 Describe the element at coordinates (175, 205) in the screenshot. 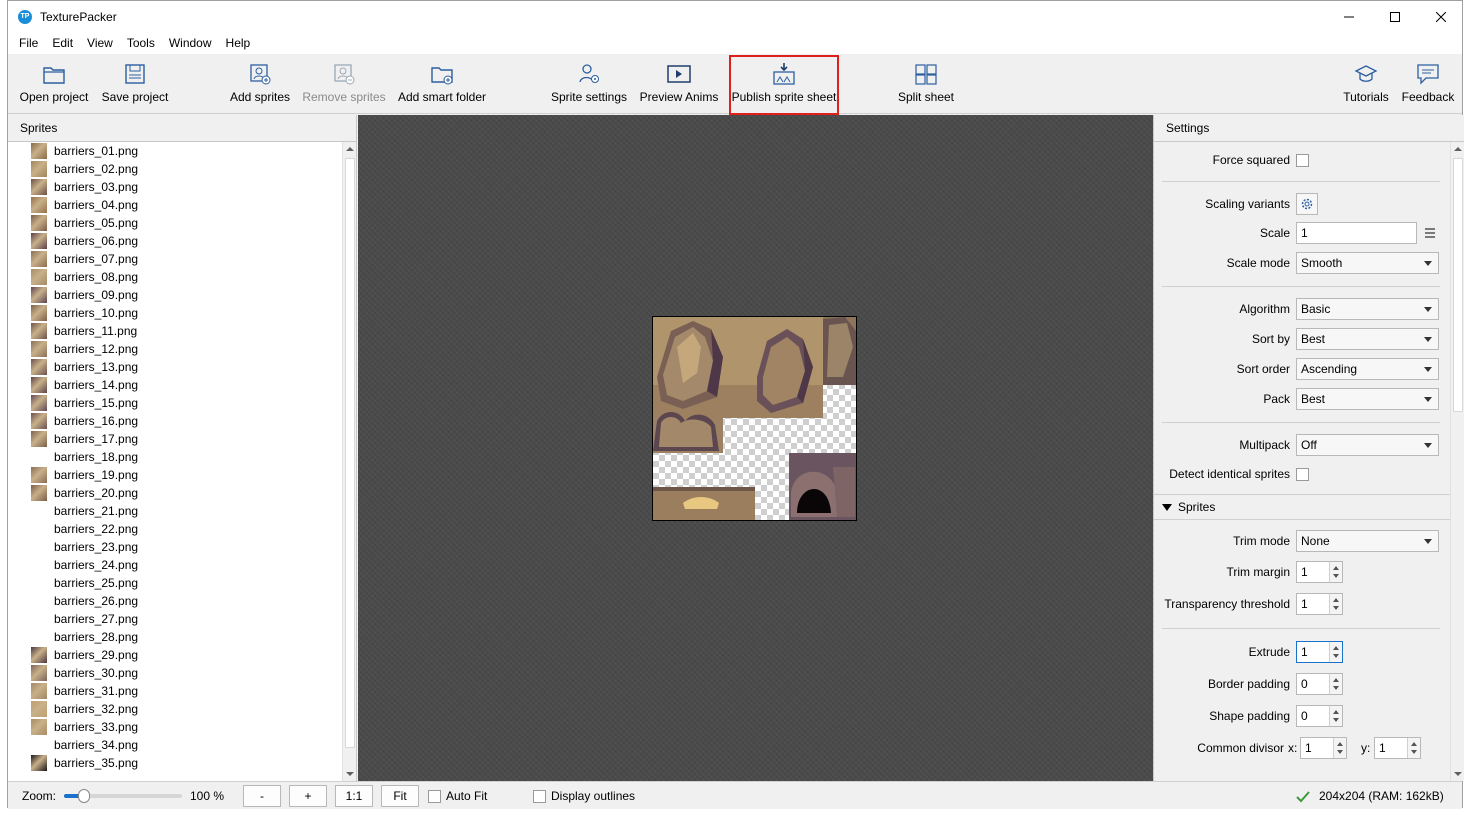

I see `list-item: barriers_04.png` at that location.